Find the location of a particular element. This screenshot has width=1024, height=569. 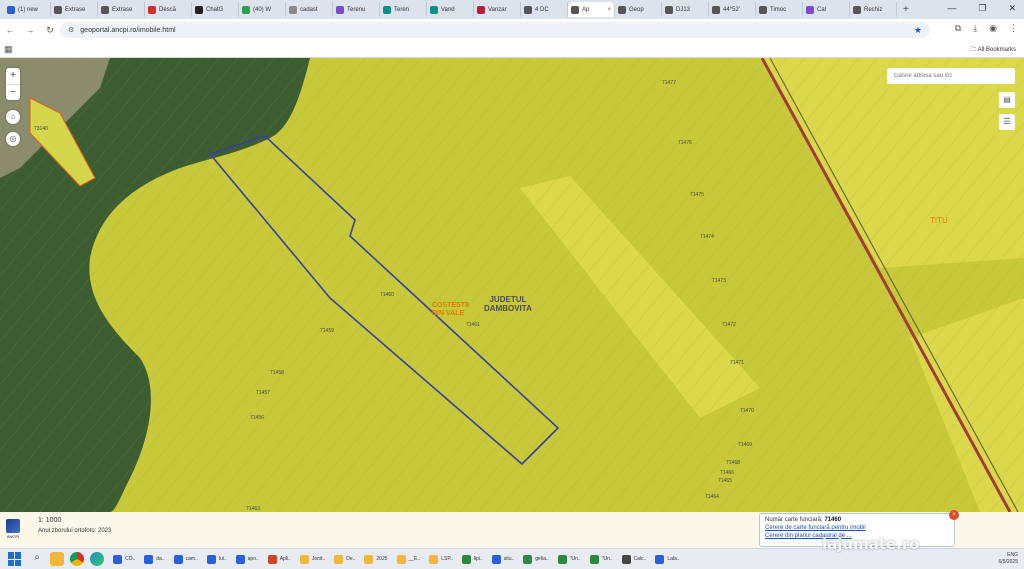

village-label-line: DIN VALE is located at coordinates (448, 313).